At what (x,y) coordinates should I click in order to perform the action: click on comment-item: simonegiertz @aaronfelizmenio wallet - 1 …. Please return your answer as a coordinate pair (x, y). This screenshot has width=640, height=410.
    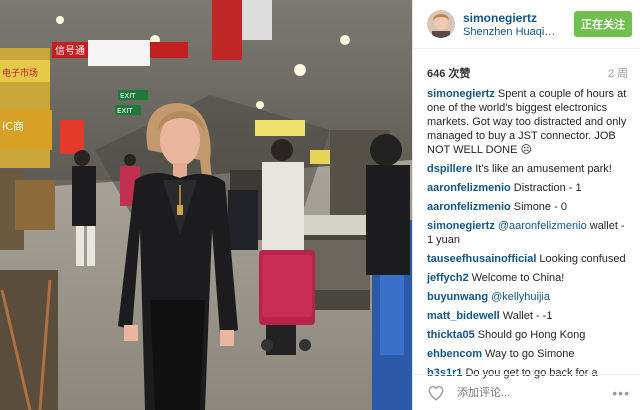
    Looking at the image, I should click on (528, 233).